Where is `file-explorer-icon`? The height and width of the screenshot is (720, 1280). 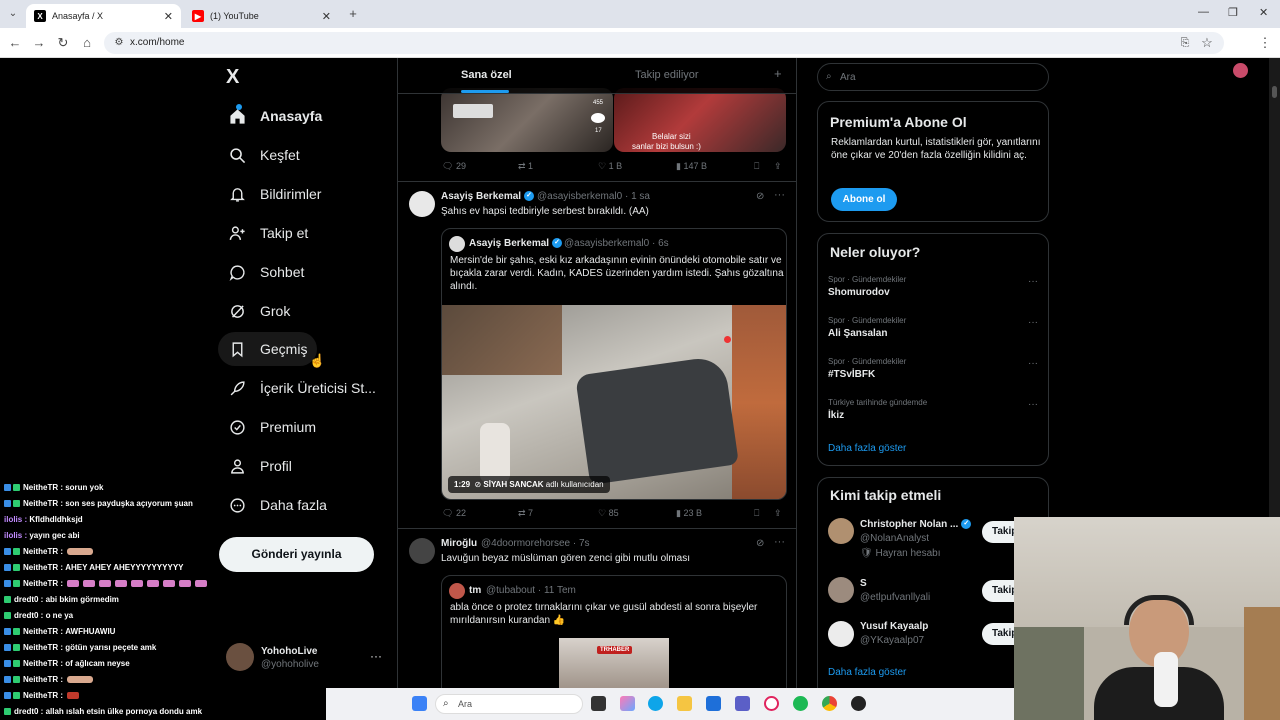
file-explorer-icon is located at coordinates (684, 703).